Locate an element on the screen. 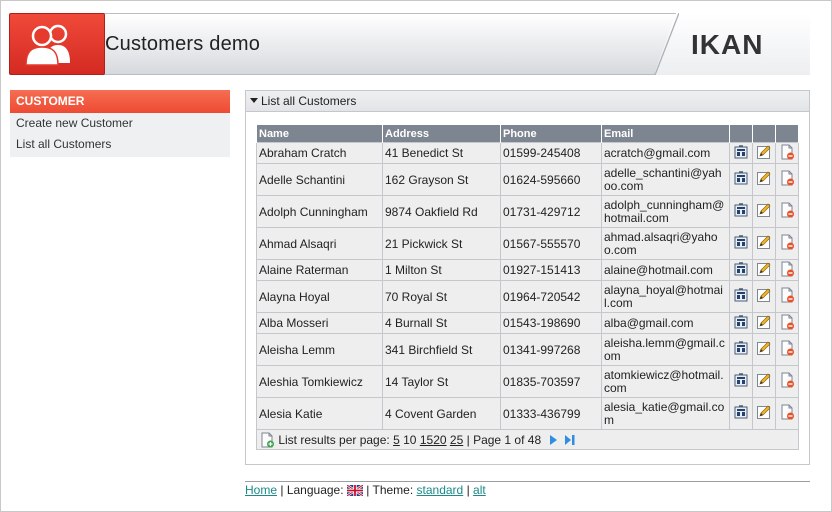  last-page-icon is located at coordinates (569, 440).